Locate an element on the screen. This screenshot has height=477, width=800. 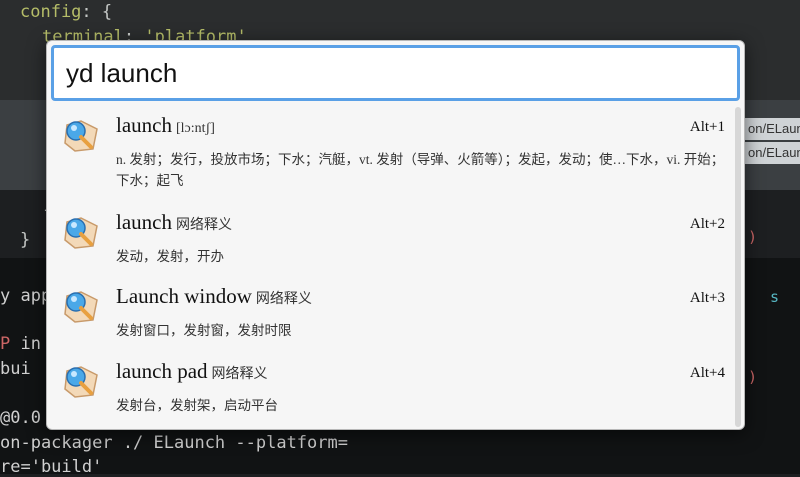
result-phonetic: [lɔ:ntʃ] is located at coordinates (195, 128).